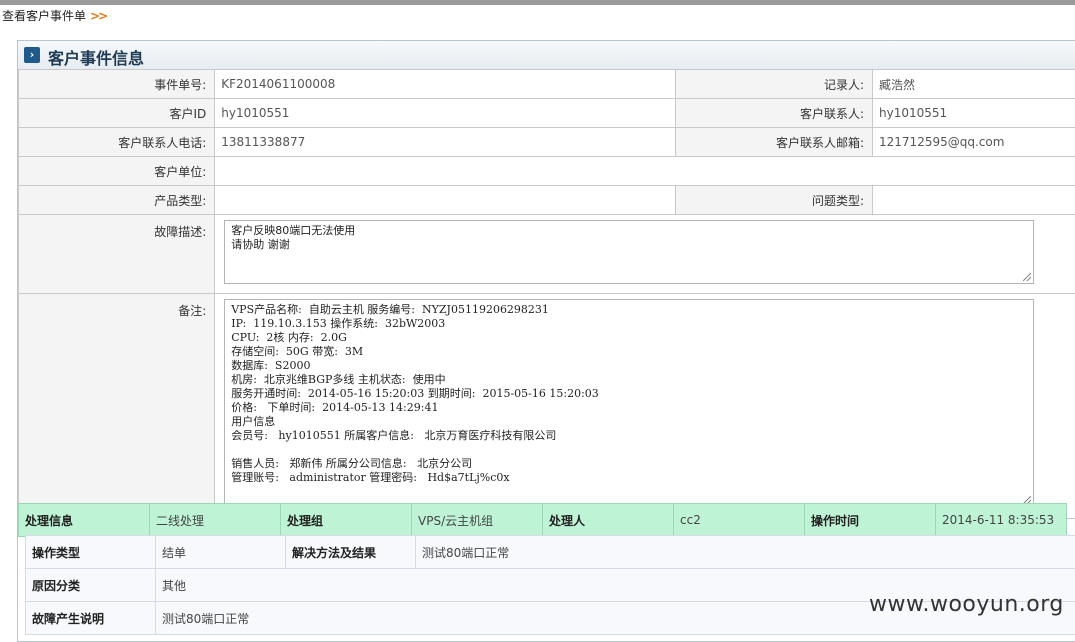 The image size is (1075, 642). What do you see at coordinates (739, 520) in the screenshot?
I see `handler-value: cc2` at bounding box center [739, 520].